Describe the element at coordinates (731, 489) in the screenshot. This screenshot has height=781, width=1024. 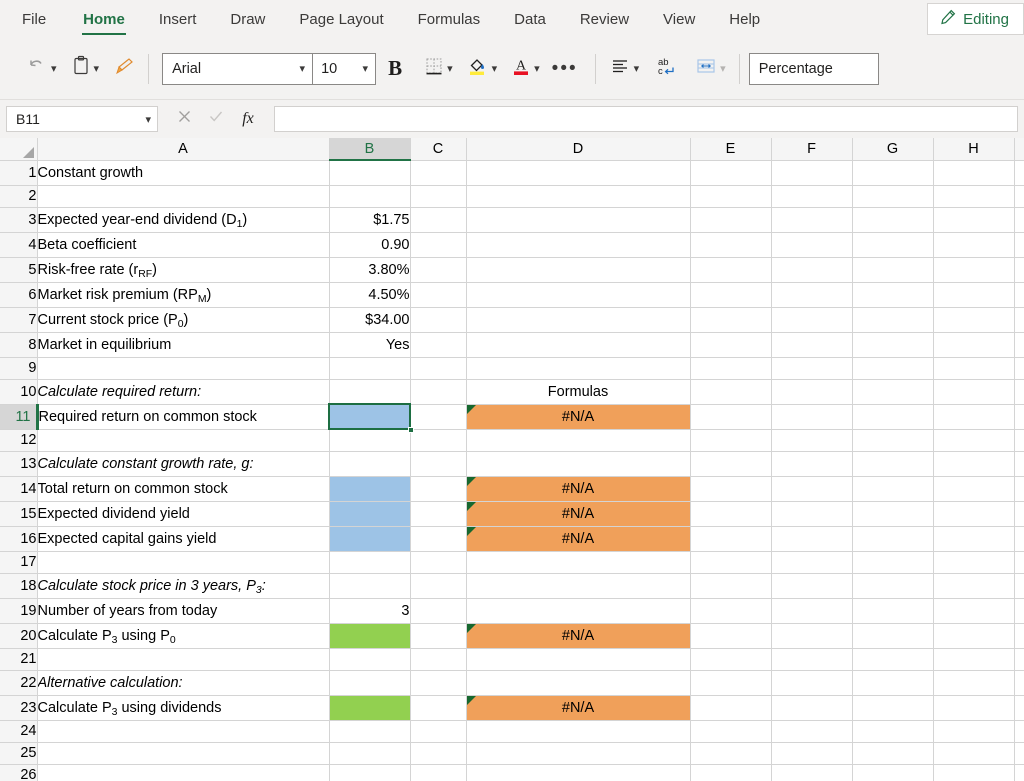
I see `cell-E14` at that location.